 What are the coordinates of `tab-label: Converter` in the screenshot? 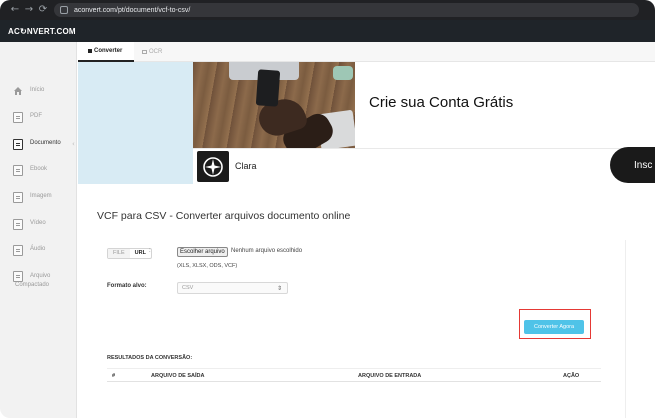 It's located at (108, 51).